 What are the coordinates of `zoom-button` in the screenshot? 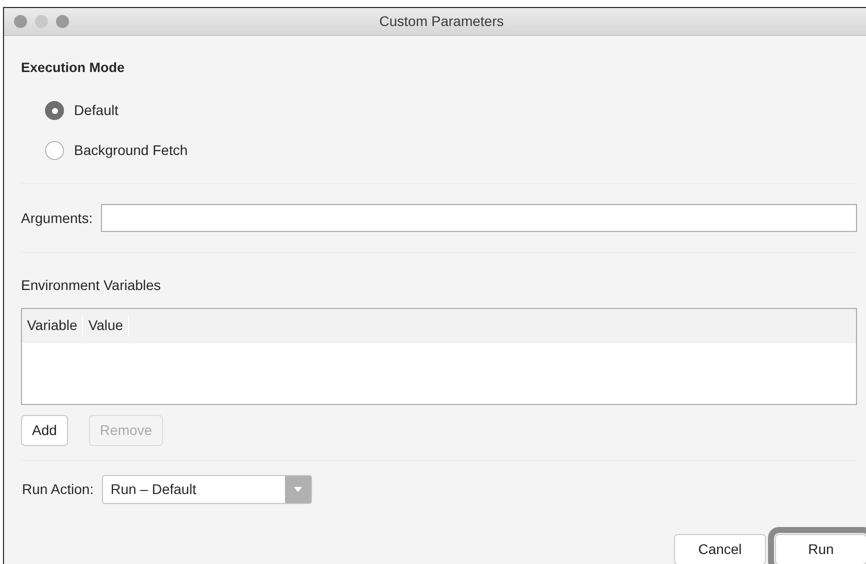 It's located at (62, 21).